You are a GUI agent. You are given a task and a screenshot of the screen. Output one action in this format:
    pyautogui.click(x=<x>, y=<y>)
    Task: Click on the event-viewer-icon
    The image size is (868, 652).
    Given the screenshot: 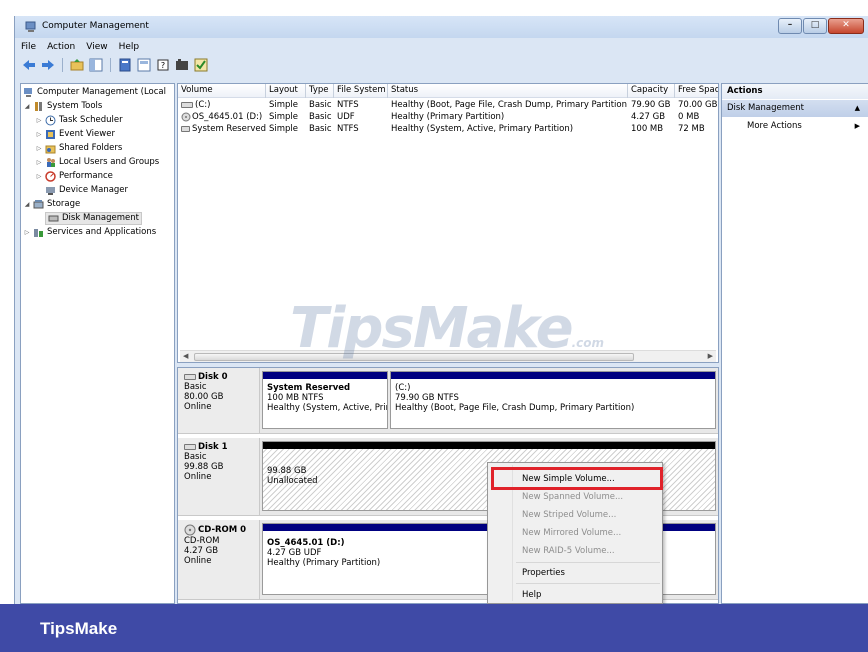 What is the action you would take?
    pyautogui.click(x=50, y=134)
    